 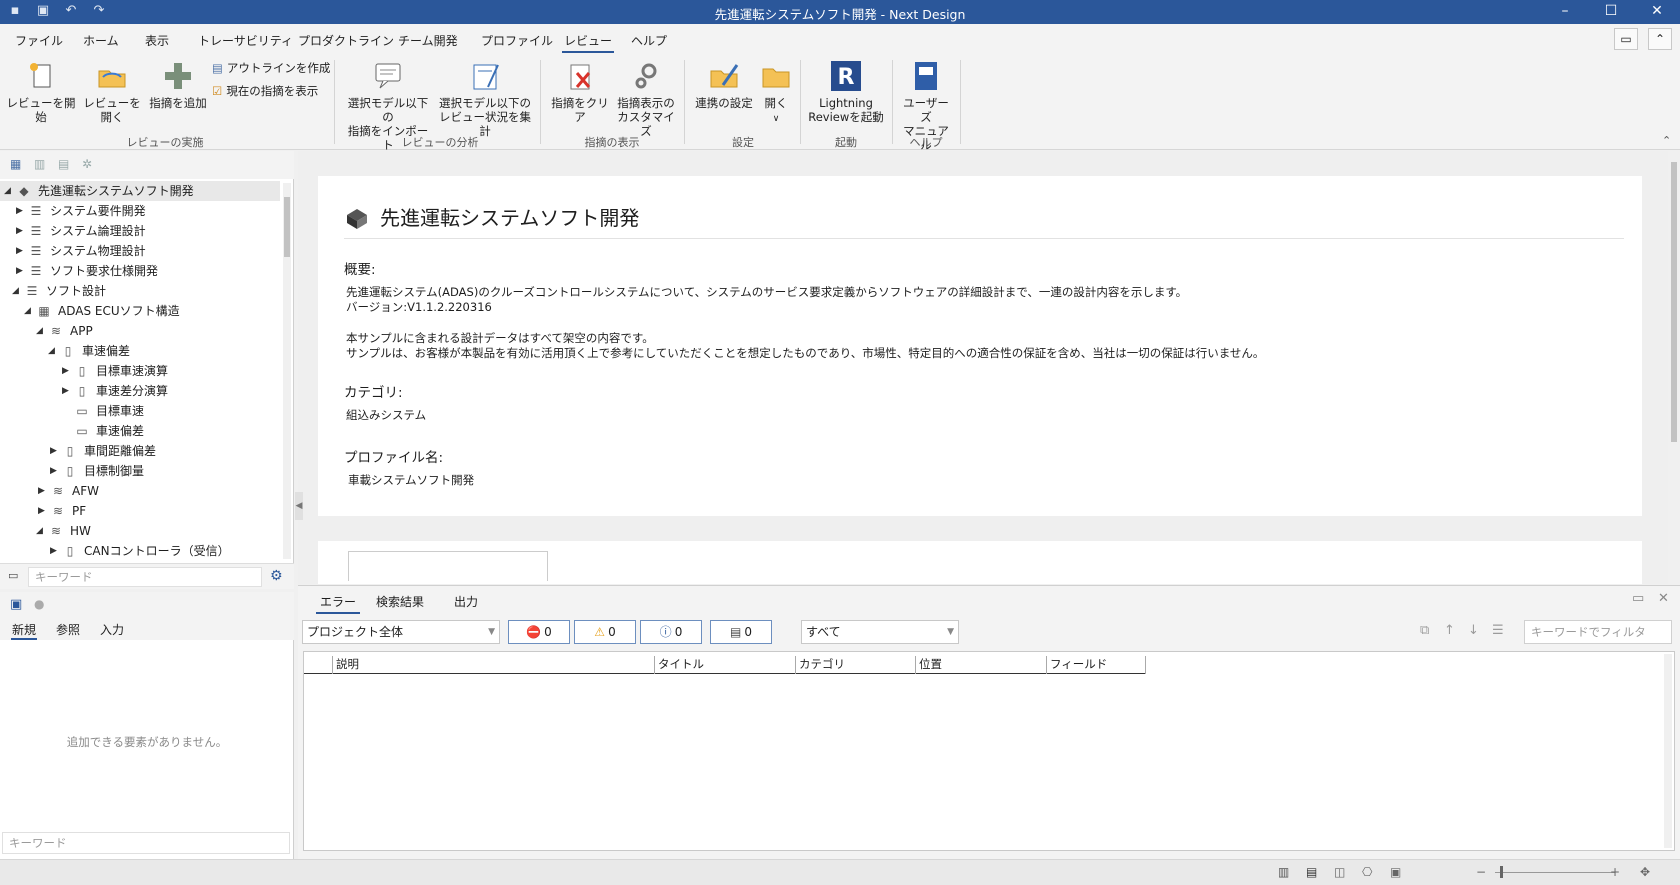 I want to click on tree-node: ▶ ☰ ソフト要求仕様開発, so click(x=87, y=271).